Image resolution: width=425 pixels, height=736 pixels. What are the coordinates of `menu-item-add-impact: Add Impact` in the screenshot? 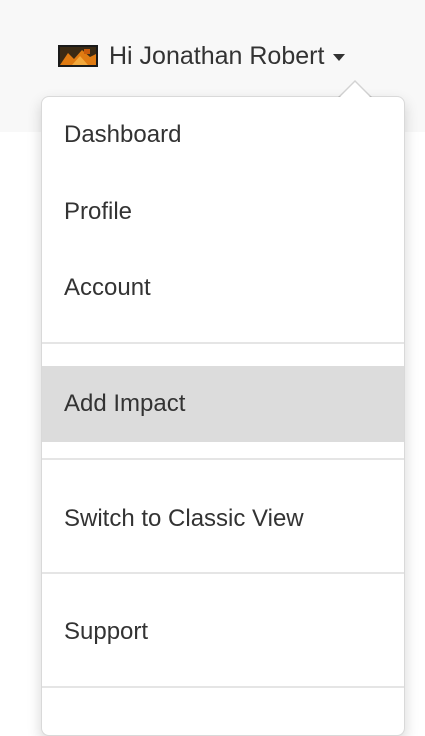 It's located at (223, 404).